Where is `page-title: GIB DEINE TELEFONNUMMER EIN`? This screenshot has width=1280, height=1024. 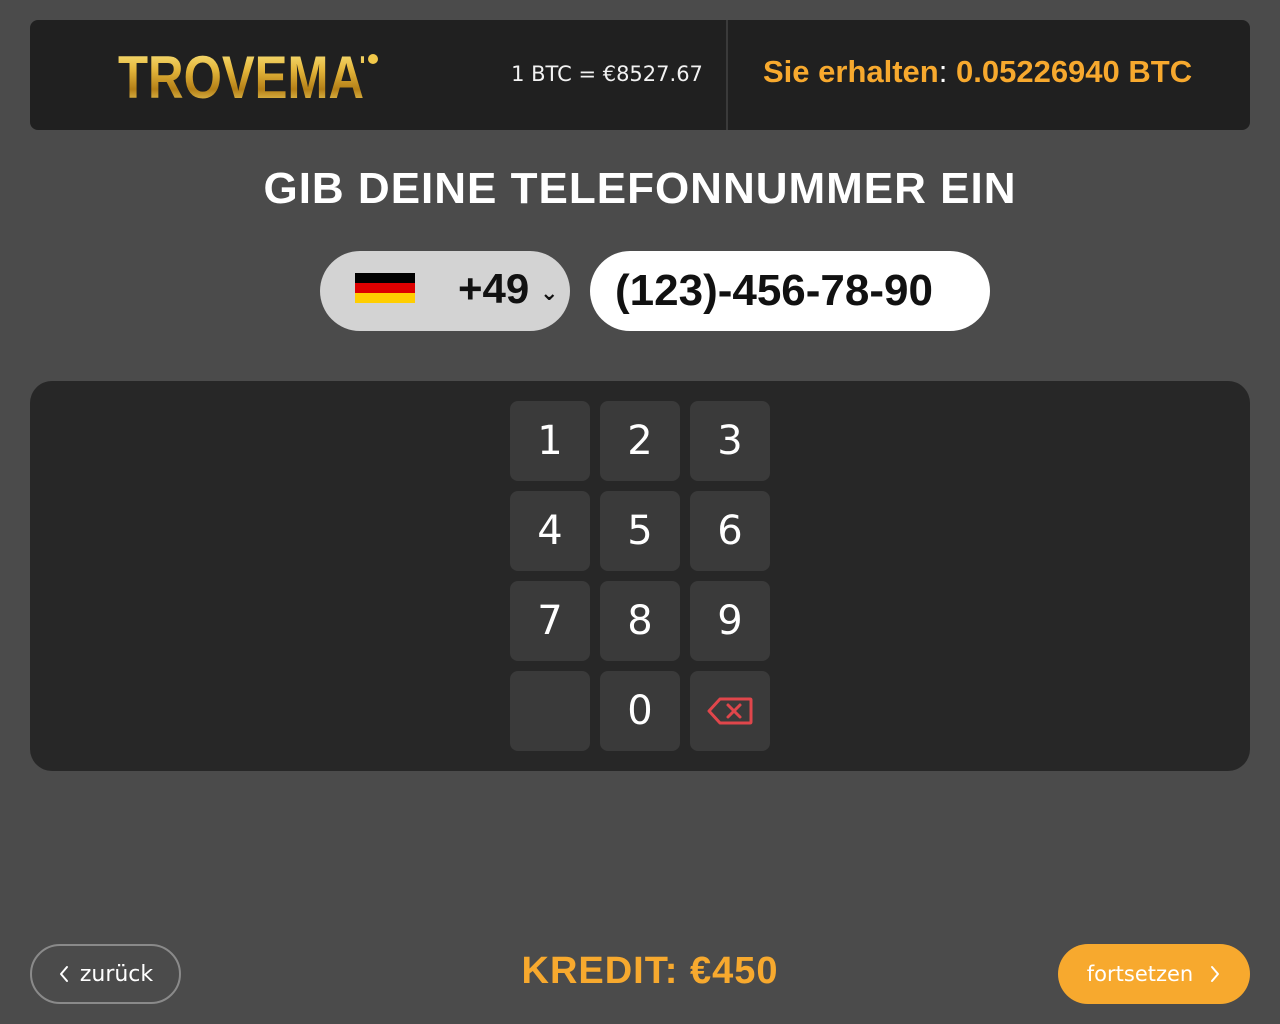
page-title: GIB DEINE TELEFONNUMMER EIN is located at coordinates (640, 188).